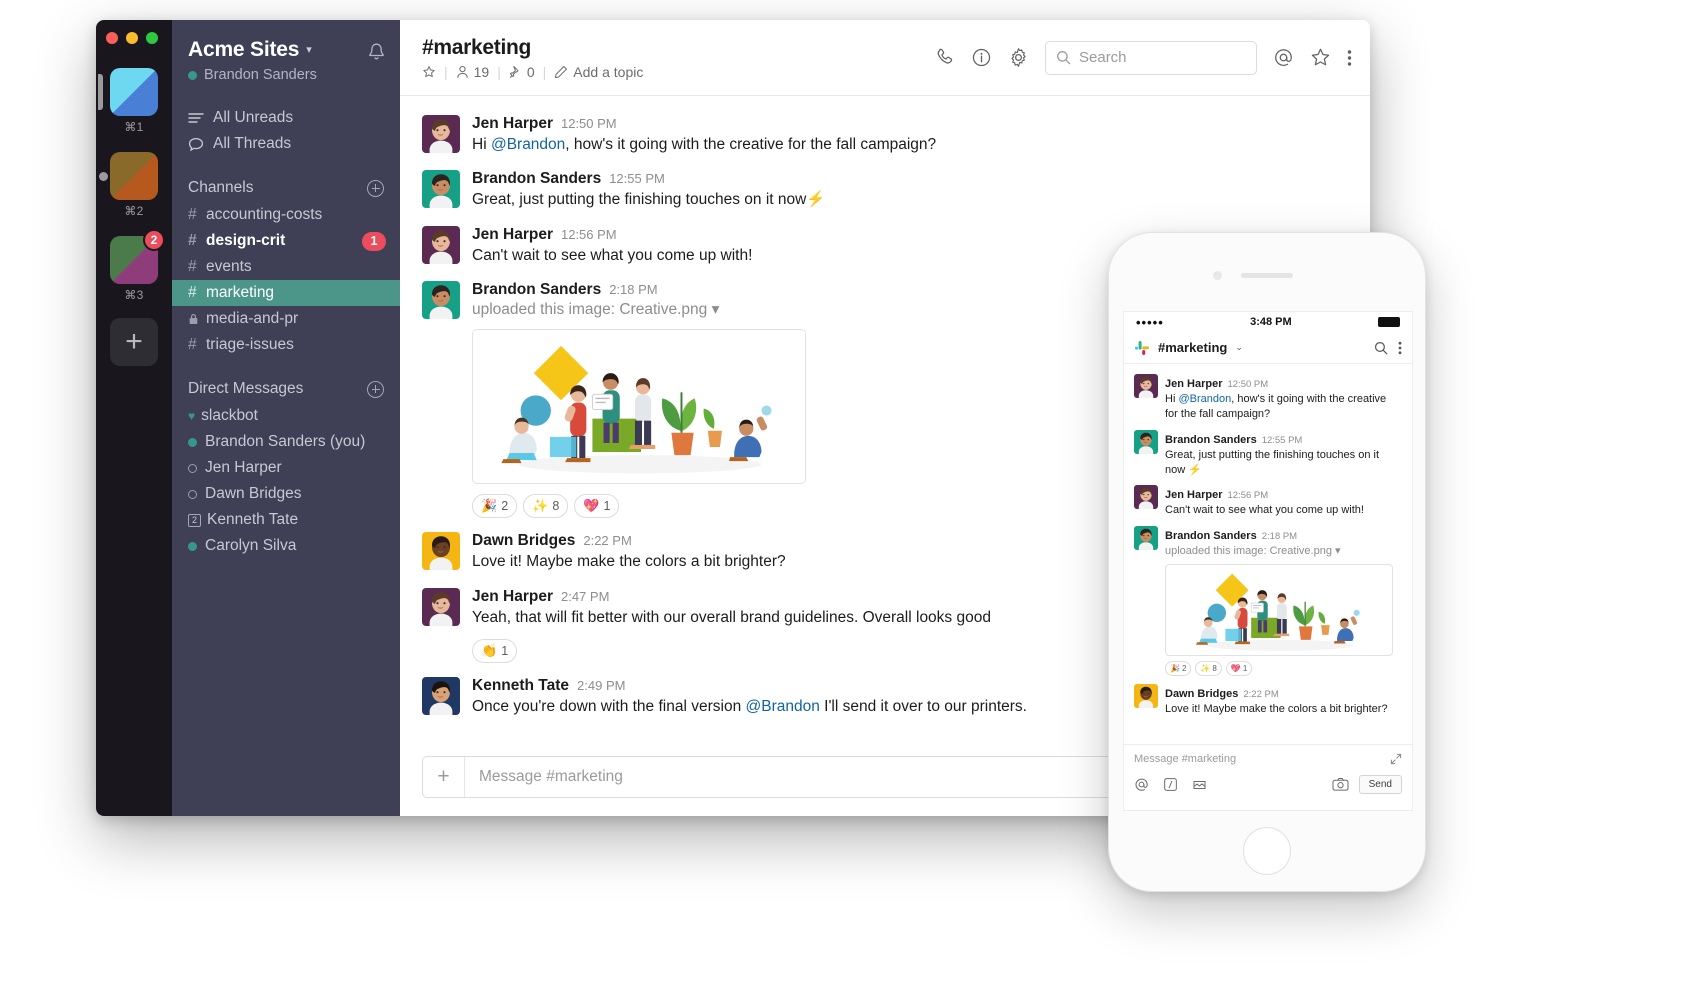 The width and height of the screenshot is (1688, 1008). Describe the element at coordinates (375, 188) in the screenshot. I see `add-channel-icon` at that location.